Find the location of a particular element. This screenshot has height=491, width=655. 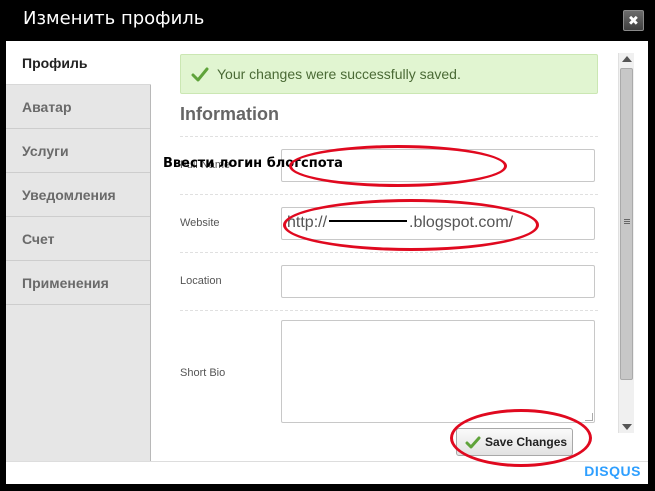

title-bar: Изменить профиль ✖ is located at coordinates (327, 20).